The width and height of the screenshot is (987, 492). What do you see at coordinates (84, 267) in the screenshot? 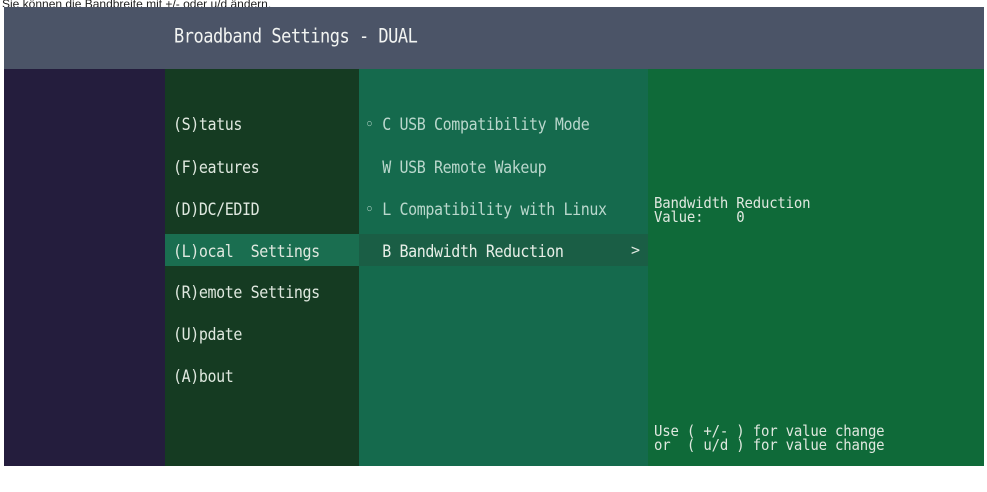
I see `left-strip` at bounding box center [84, 267].